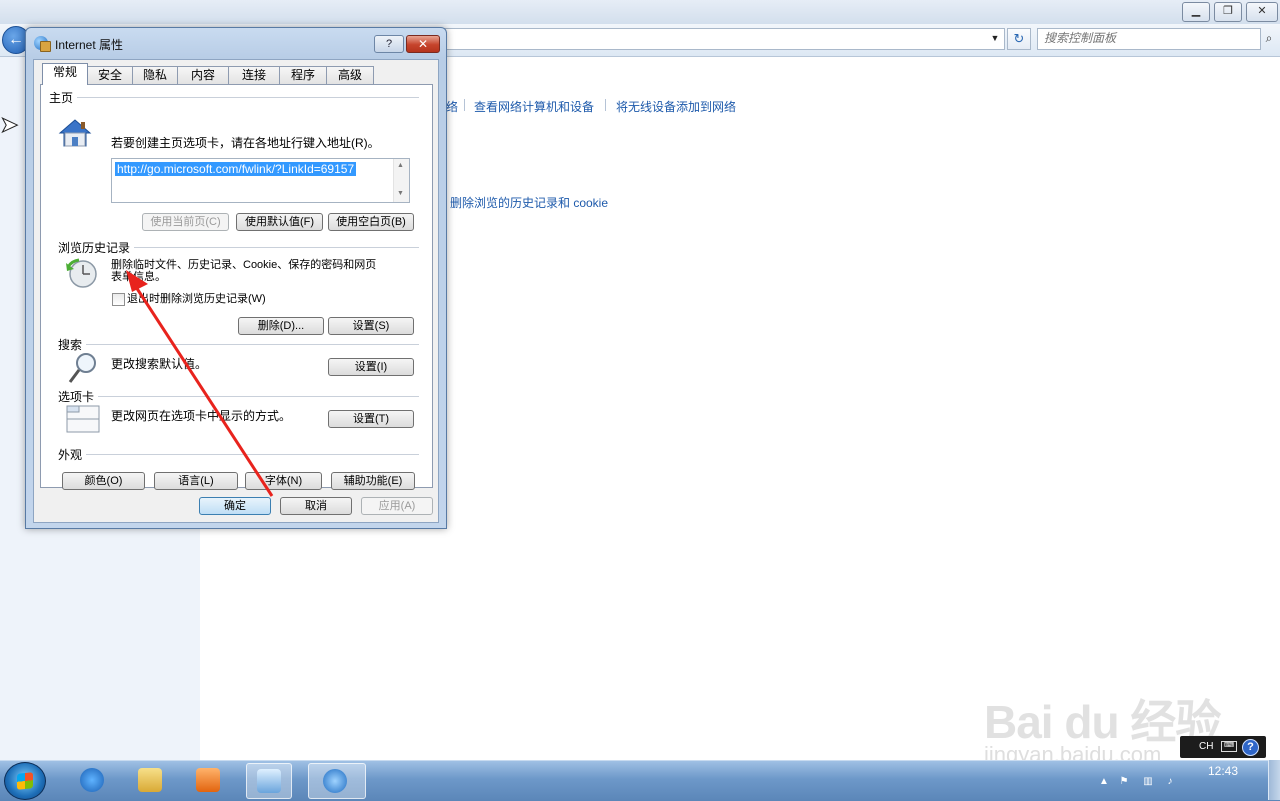 The width and height of the screenshot is (1280, 801). I want to click on help-button: ?, so click(389, 44).